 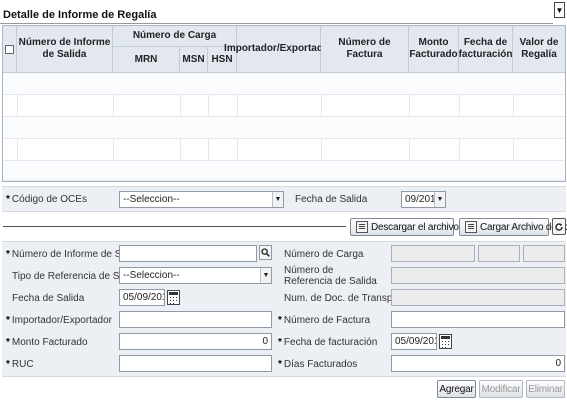 I want to click on select-all-checkbox, so click(x=9, y=49).